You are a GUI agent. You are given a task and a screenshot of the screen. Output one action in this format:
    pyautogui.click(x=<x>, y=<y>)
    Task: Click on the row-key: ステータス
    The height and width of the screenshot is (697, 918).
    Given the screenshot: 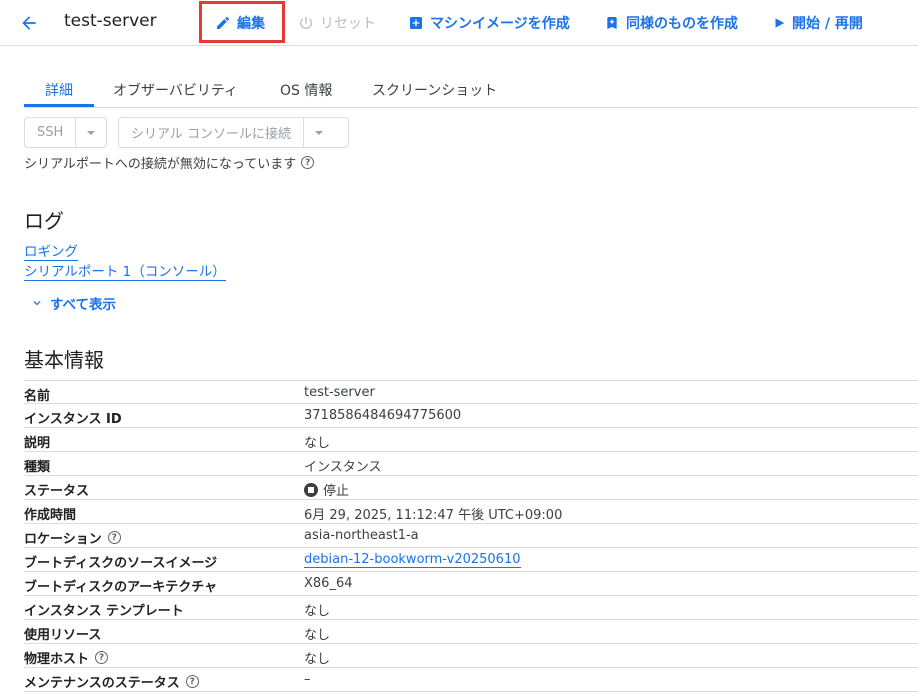 What is the action you would take?
    pyautogui.click(x=57, y=491)
    